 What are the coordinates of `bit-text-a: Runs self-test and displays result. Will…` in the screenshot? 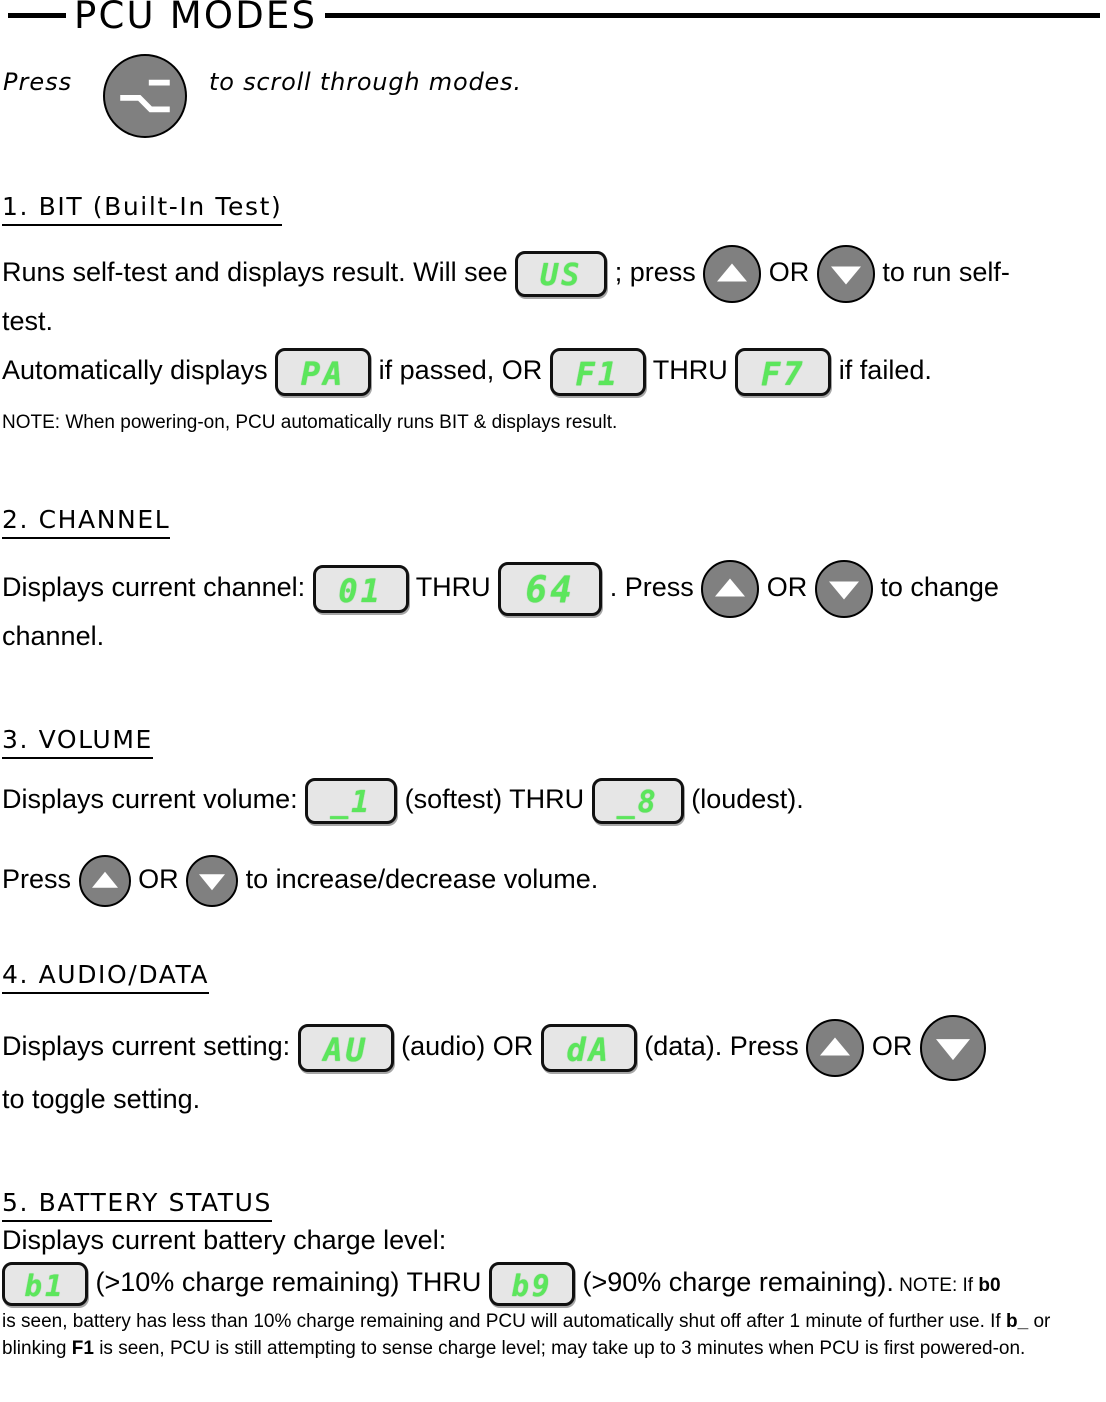 It's located at (255, 272).